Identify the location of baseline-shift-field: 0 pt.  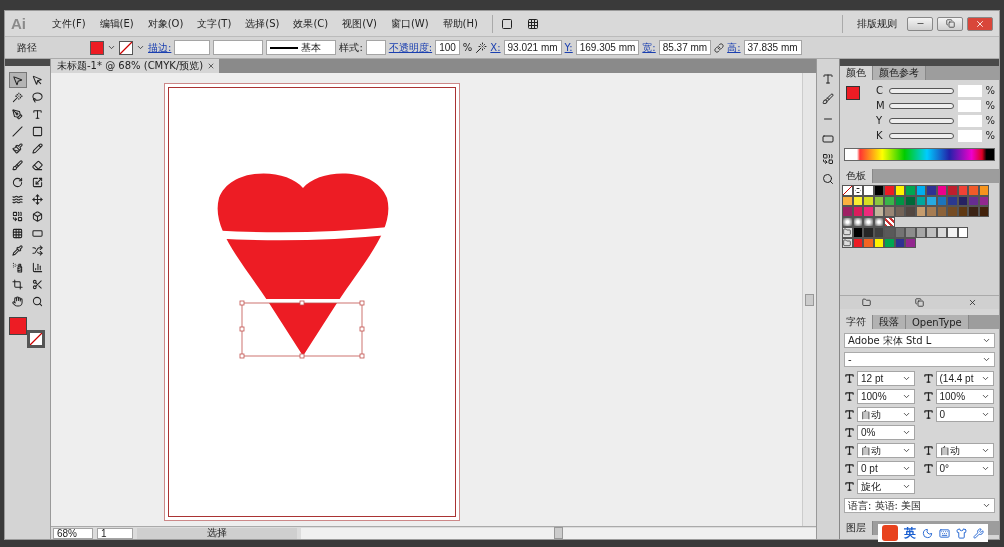
(886, 468).